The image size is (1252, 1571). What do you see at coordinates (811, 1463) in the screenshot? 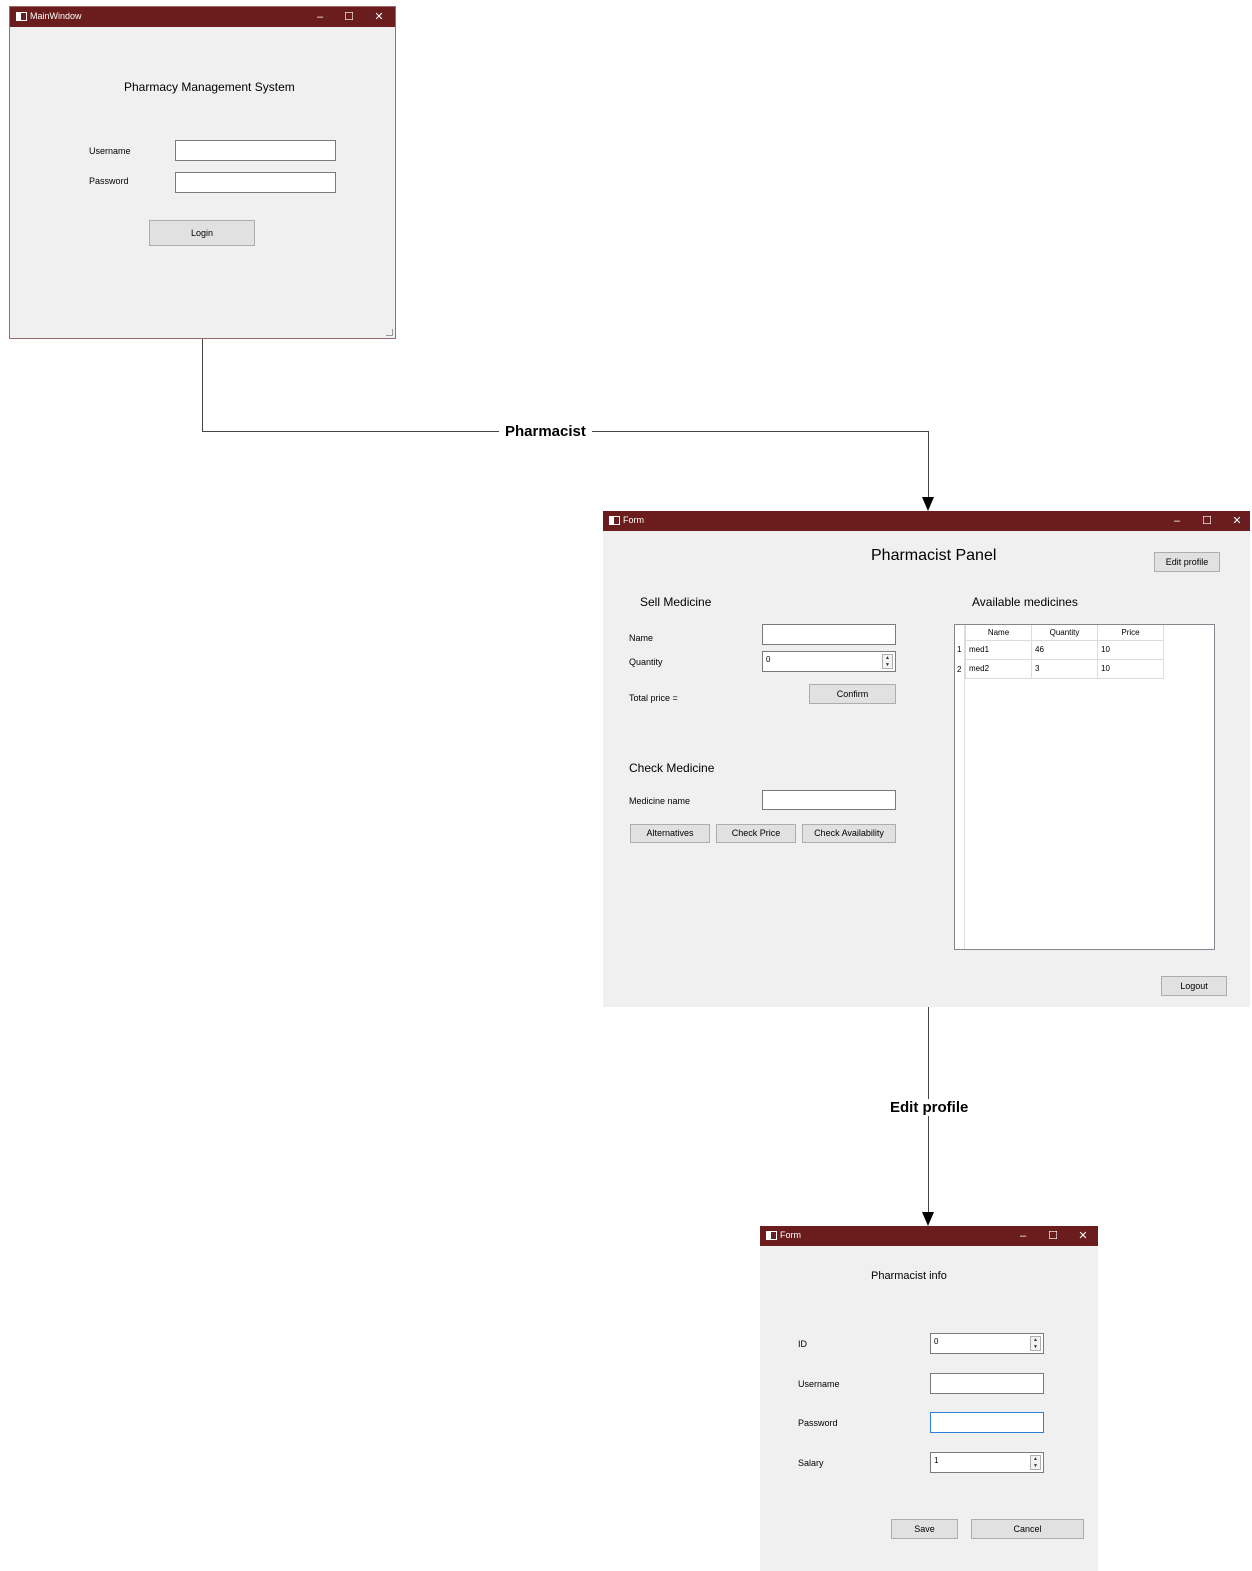
I see `salary-label: Salary` at bounding box center [811, 1463].